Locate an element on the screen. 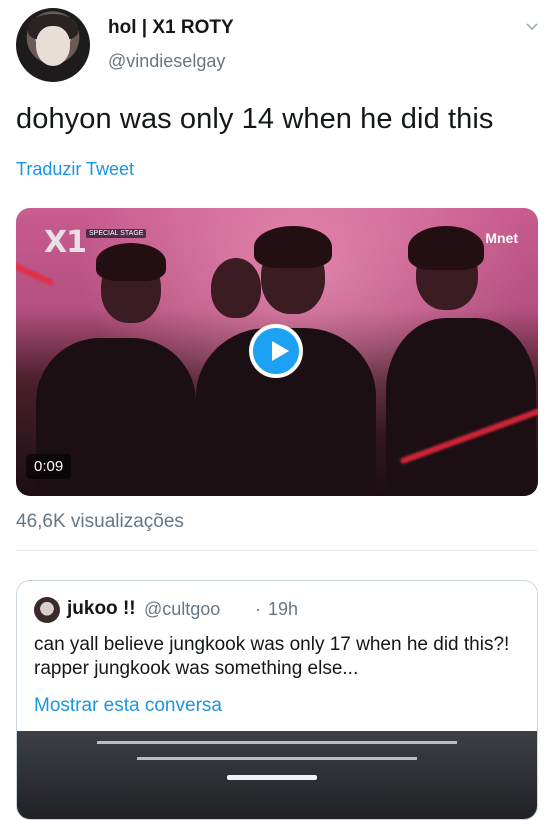 The width and height of the screenshot is (555, 820). quoted-handle: @cultgoo is located at coordinates (182, 609).